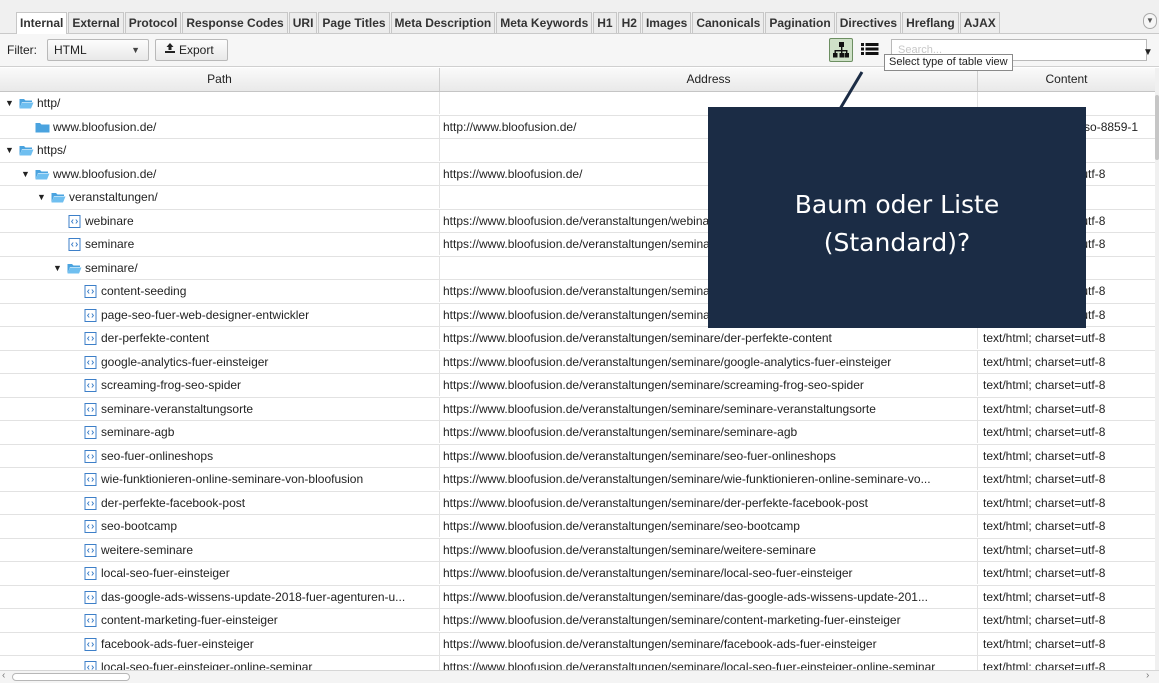 Image resolution: width=1159 pixels, height=683 pixels. Describe the element at coordinates (220, 79) in the screenshot. I see `column-header-path: Path` at that location.